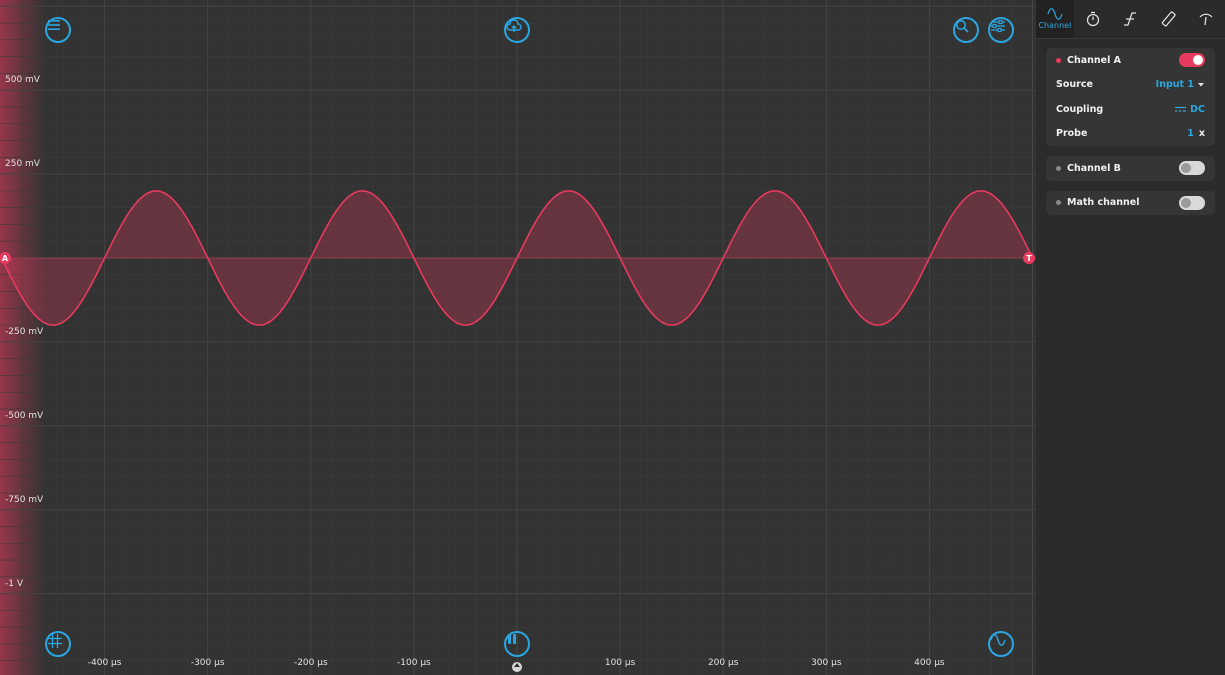 The height and width of the screenshot is (675, 1225). What do you see at coordinates (929, 663) in the screenshot?
I see `x-tick-label: 400 µs` at bounding box center [929, 663].